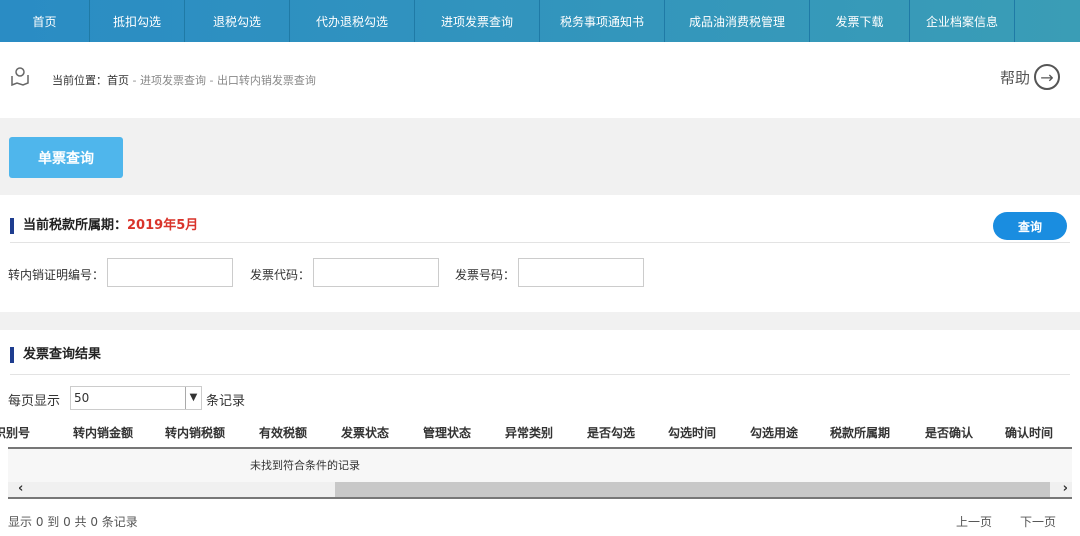 This screenshot has width=1080, height=536. Describe the element at coordinates (1047, 77) in the screenshot. I see `arrow-right-icon: →` at that location.